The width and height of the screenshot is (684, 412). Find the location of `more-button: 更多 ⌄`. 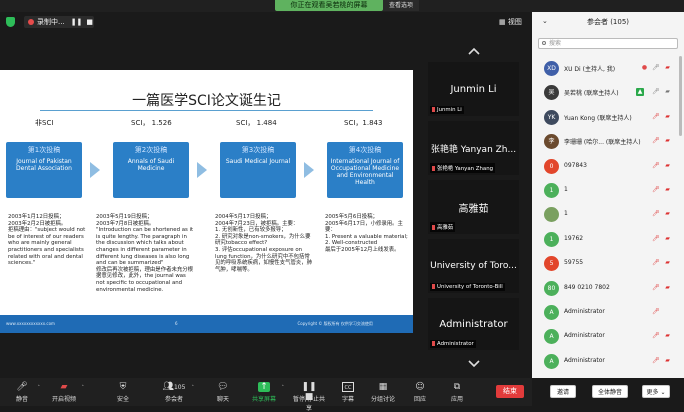

more-button: 更多 ⌄ is located at coordinates (656, 391).